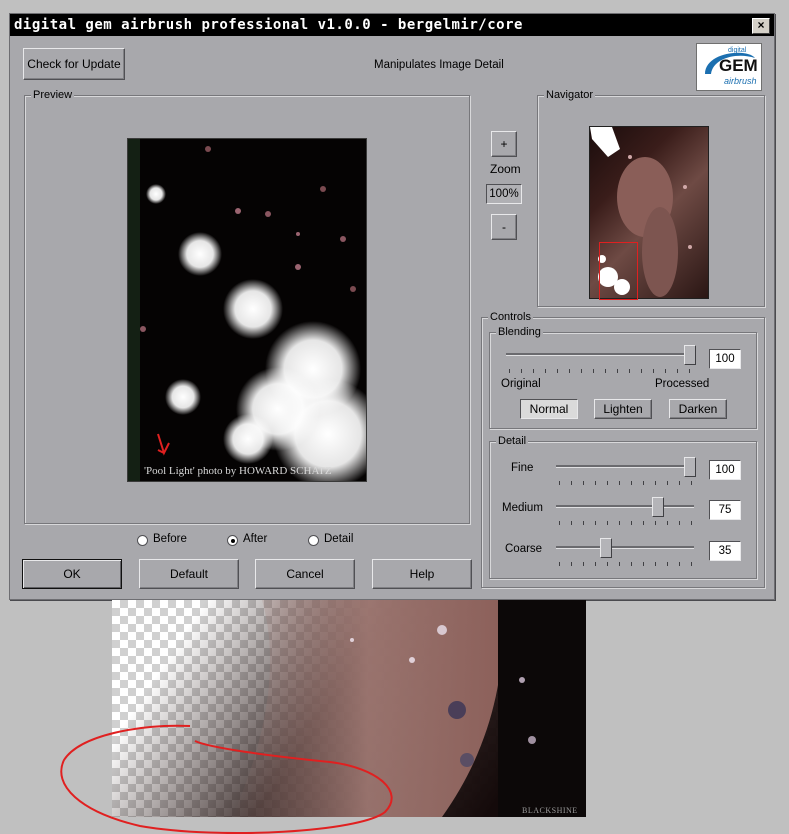 The height and width of the screenshot is (834, 789). I want to click on blending-slider-ticks, so click(599, 371).